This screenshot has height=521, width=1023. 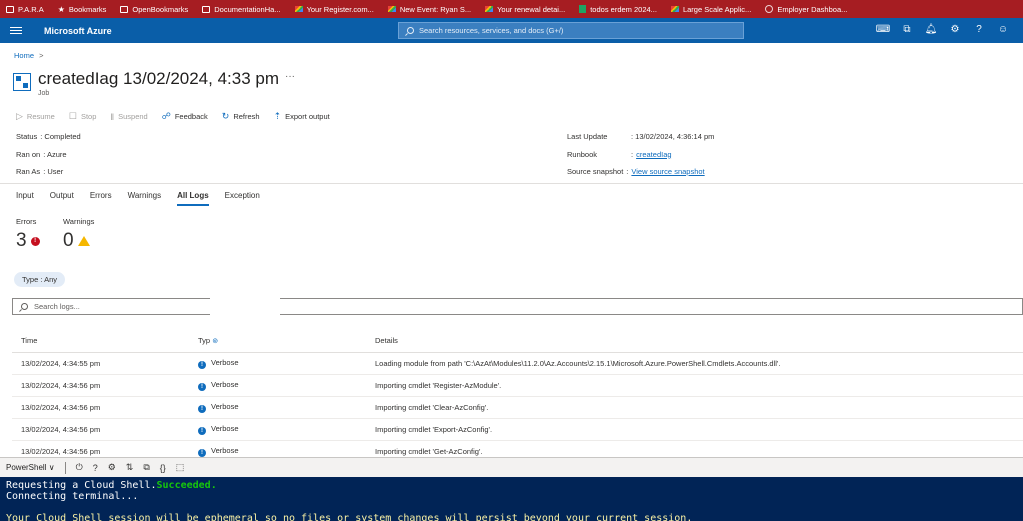 What do you see at coordinates (40, 279) in the screenshot?
I see `type-filter-pill: Type : Any` at bounding box center [40, 279].